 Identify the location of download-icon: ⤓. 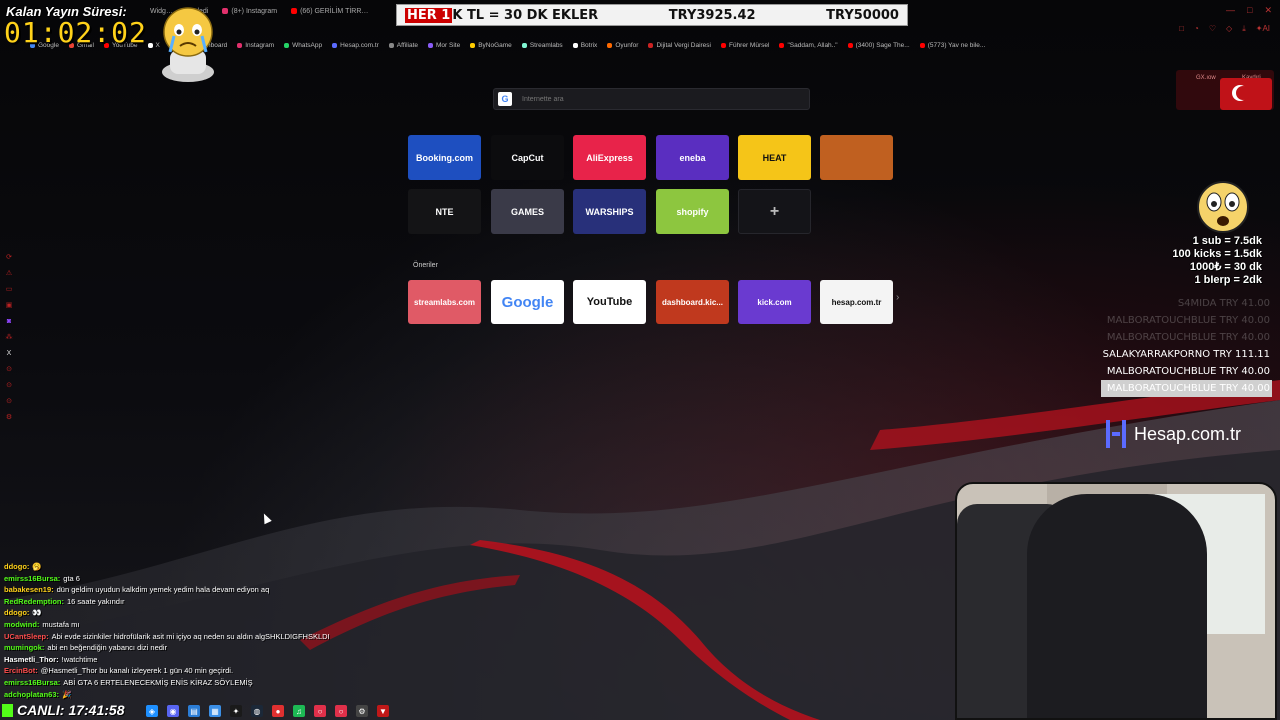
(1244, 29).